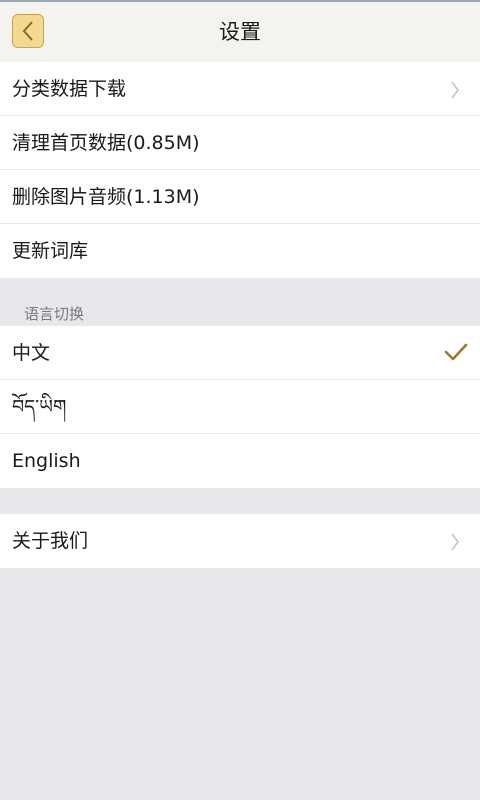  I want to click on language-option-tibetan: བོད་ཡིག, so click(240, 407).